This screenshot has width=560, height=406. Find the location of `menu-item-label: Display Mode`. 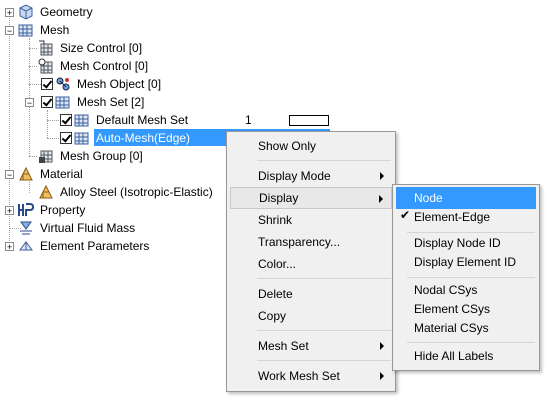

menu-item-label: Display Mode is located at coordinates (294, 176).